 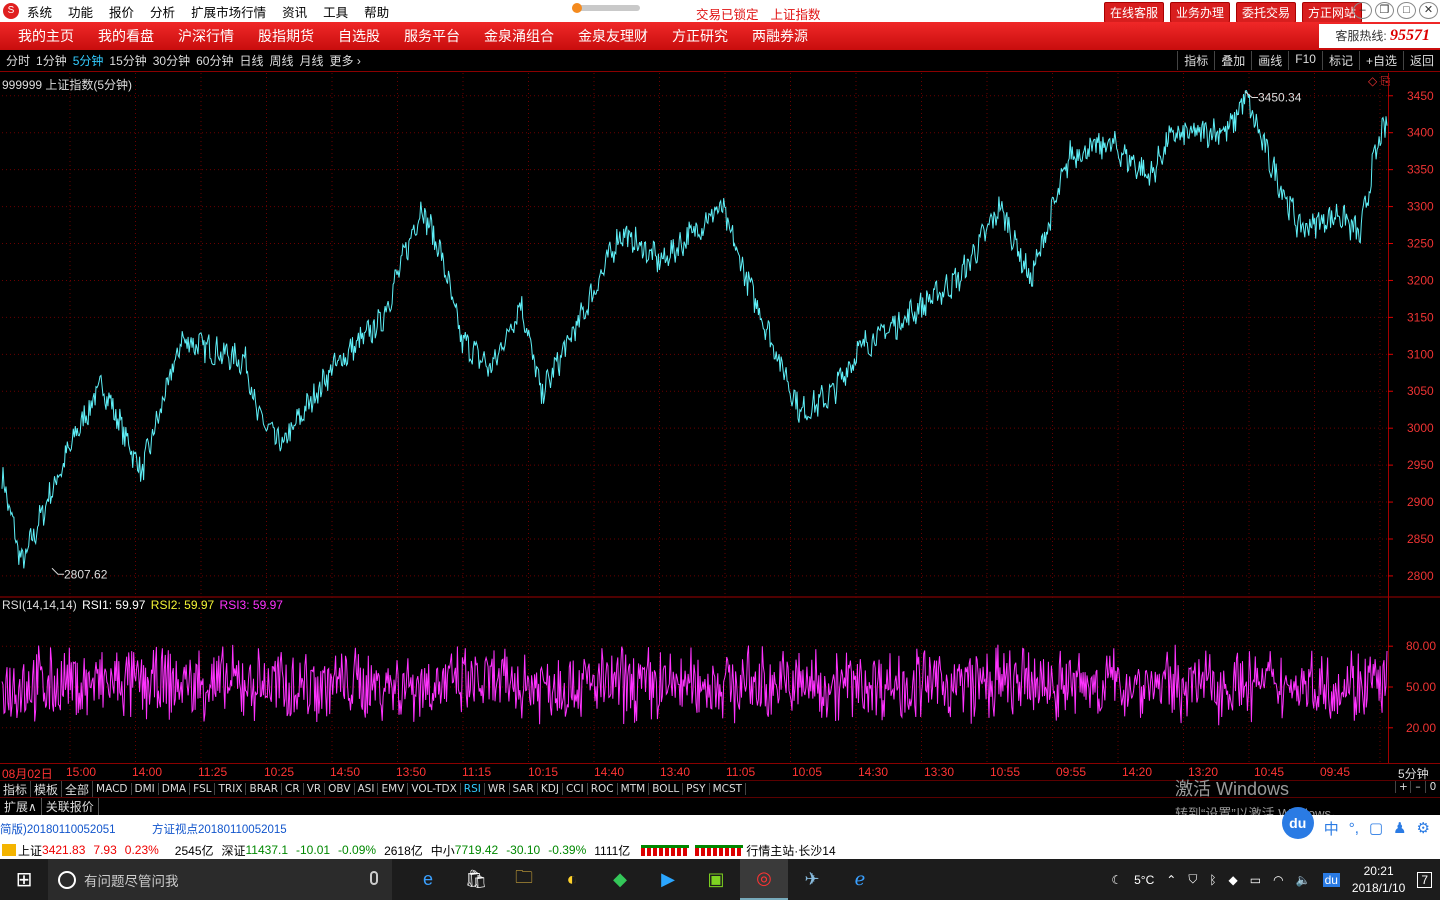 What do you see at coordinates (1303, 880) in the screenshot?
I see `volume-icon: 🔈` at bounding box center [1303, 880].